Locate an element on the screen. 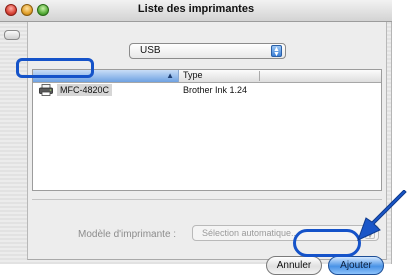 The height and width of the screenshot is (275, 408). printer-name-cell: MFC-4820C is located at coordinates (85, 90).